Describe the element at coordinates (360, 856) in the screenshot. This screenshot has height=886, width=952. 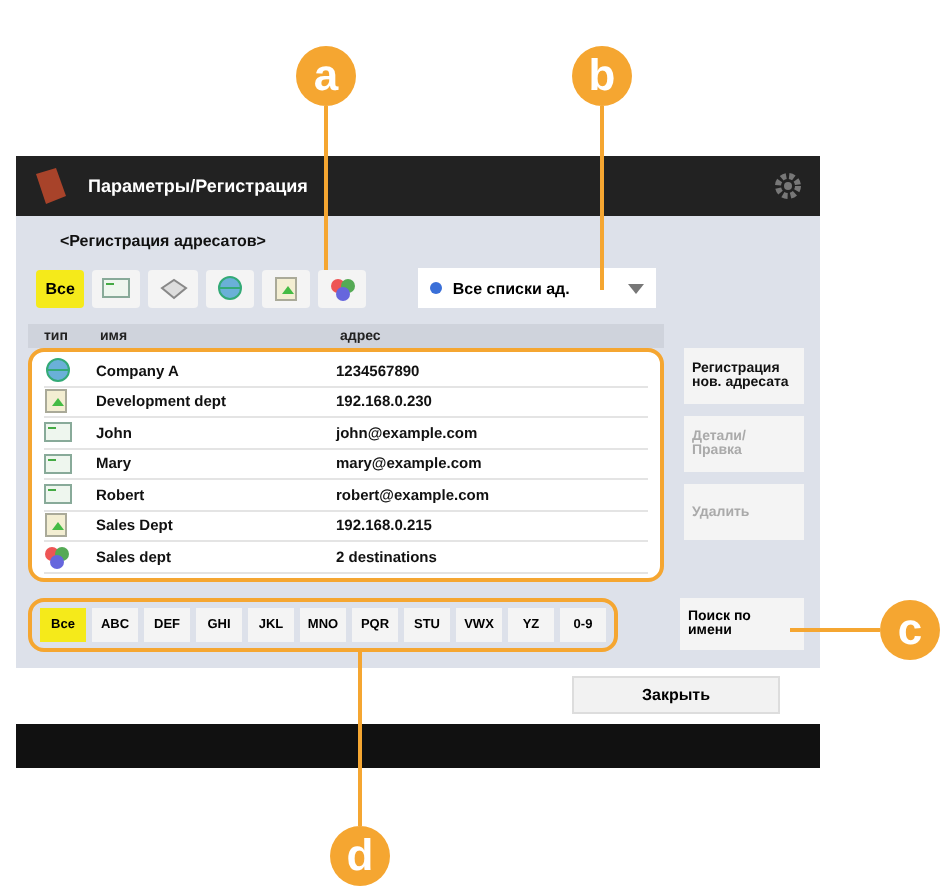
I see `callout-marker: d` at that location.